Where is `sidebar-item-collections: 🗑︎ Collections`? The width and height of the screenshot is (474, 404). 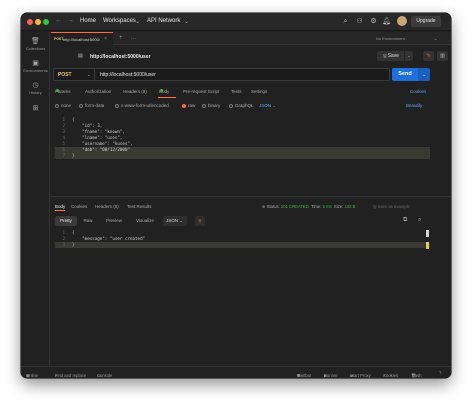
sidebar-item-collections: 🗑︎ Collections is located at coordinates (35, 44).